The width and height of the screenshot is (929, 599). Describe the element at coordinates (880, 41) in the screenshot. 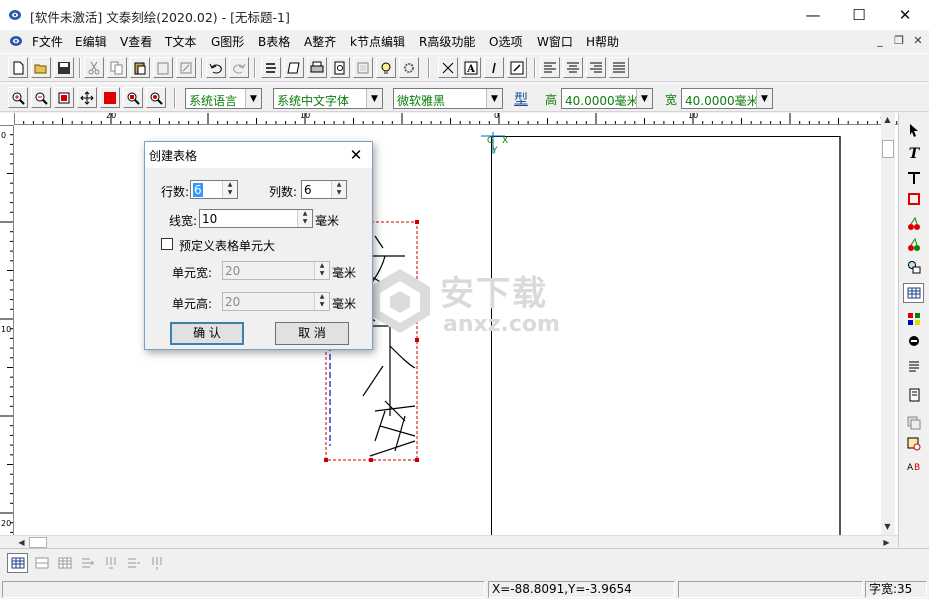

I see `mdi-minimize-button: _` at that location.